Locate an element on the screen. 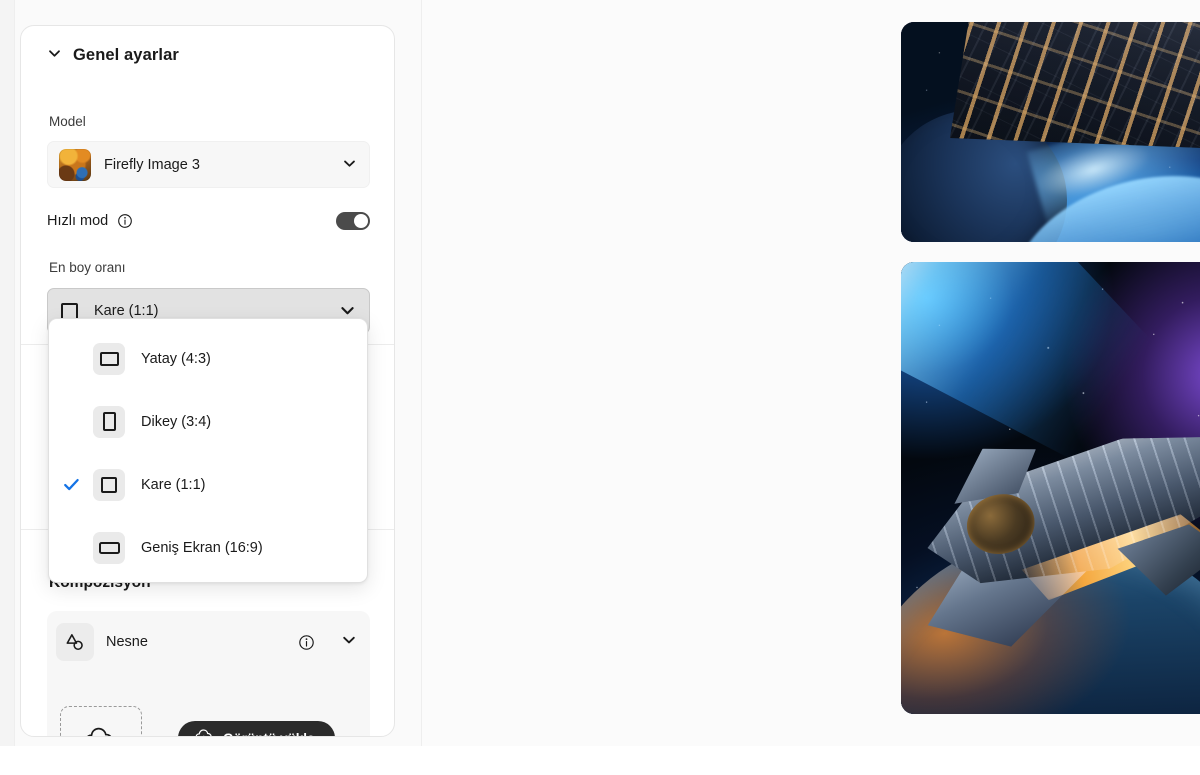 The image size is (1200, 775). upload-image-button-label: Görüntü yükle is located at coordinates (269, 734).